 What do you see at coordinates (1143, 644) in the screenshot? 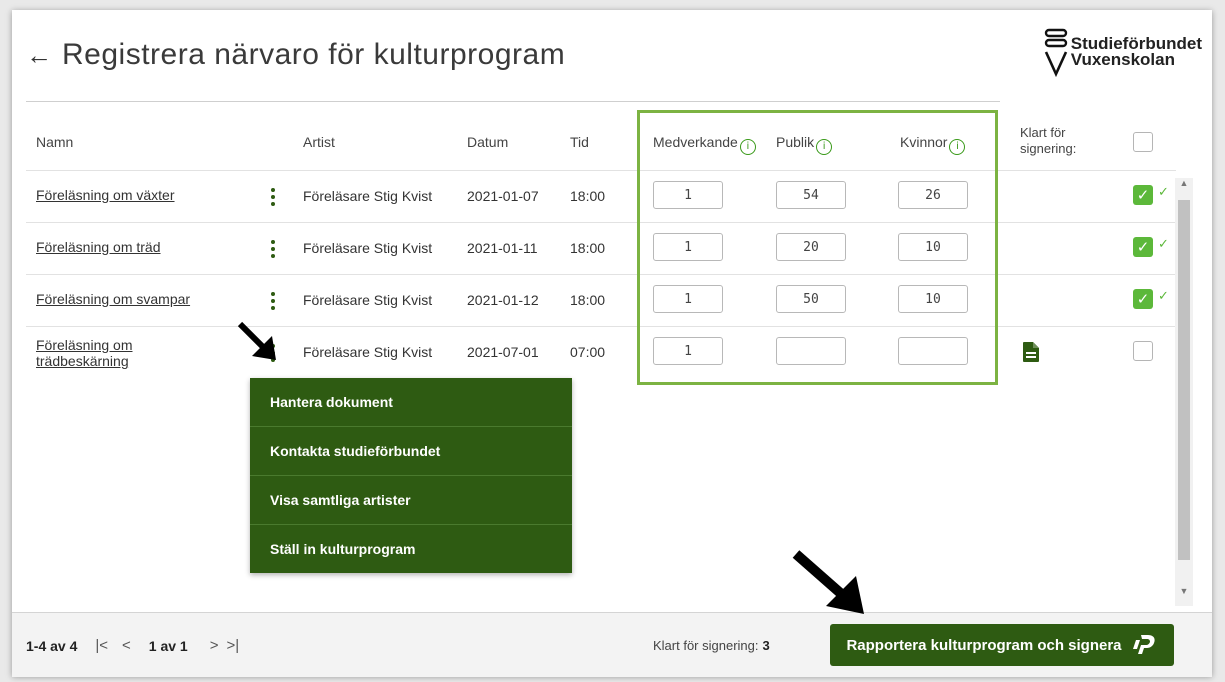
I see `bankid-icon` at bounding box center [1143, 644].